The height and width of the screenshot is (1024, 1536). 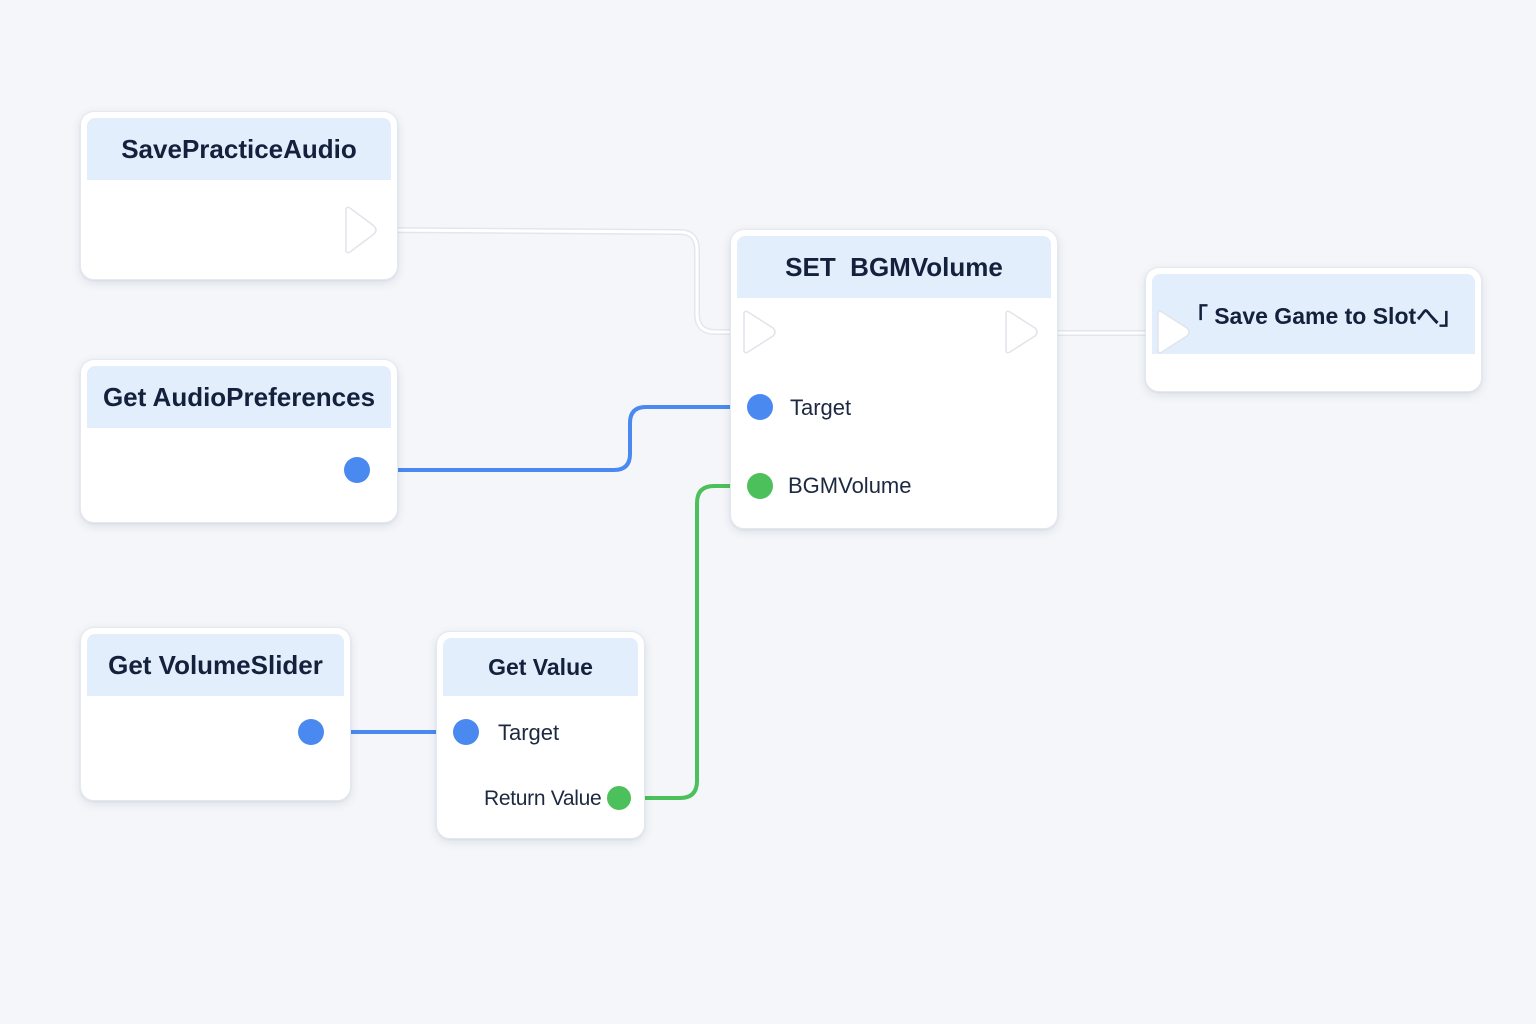 What do you see at coordinates (215, 714) in the screenshot?
I see `node-get-volume-slider: Get VolumeSlider` at bounding box center [215, 714].